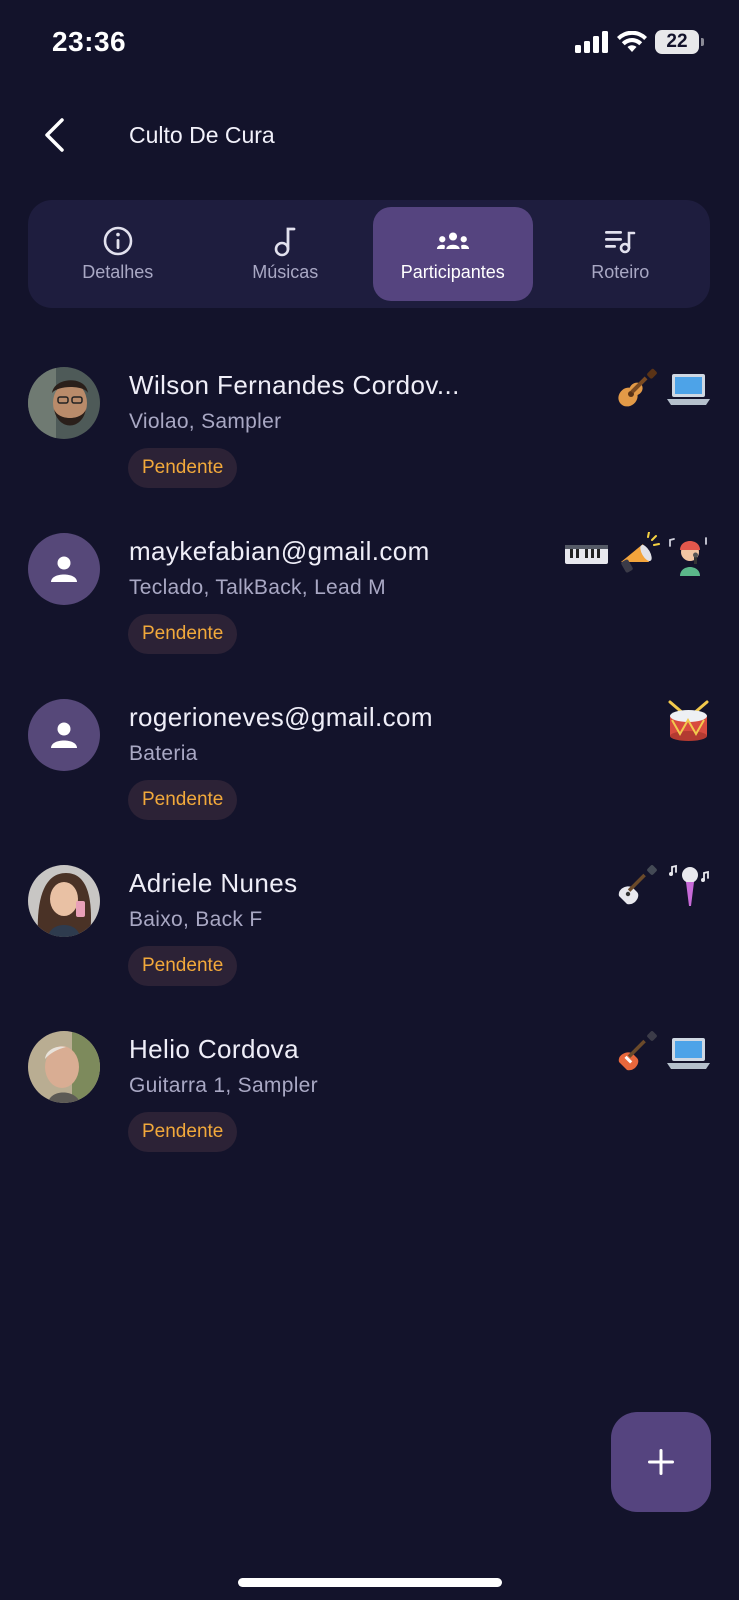  I want to click on chevron-left-icon, so click(54, 135).